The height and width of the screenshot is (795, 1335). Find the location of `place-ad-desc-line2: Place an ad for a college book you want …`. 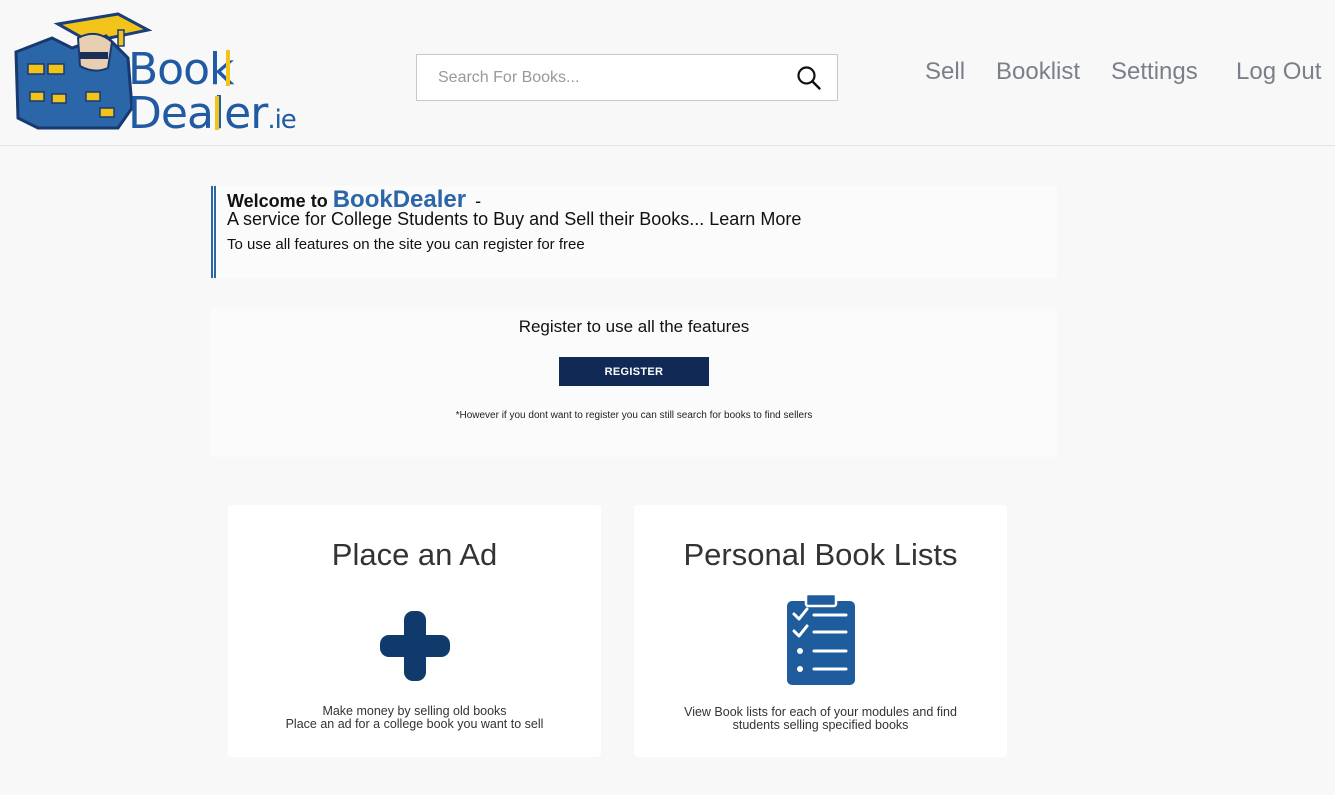

place-ad-desc-line2: Place an ad for a college book you want … is located at coordinates (414, 724).